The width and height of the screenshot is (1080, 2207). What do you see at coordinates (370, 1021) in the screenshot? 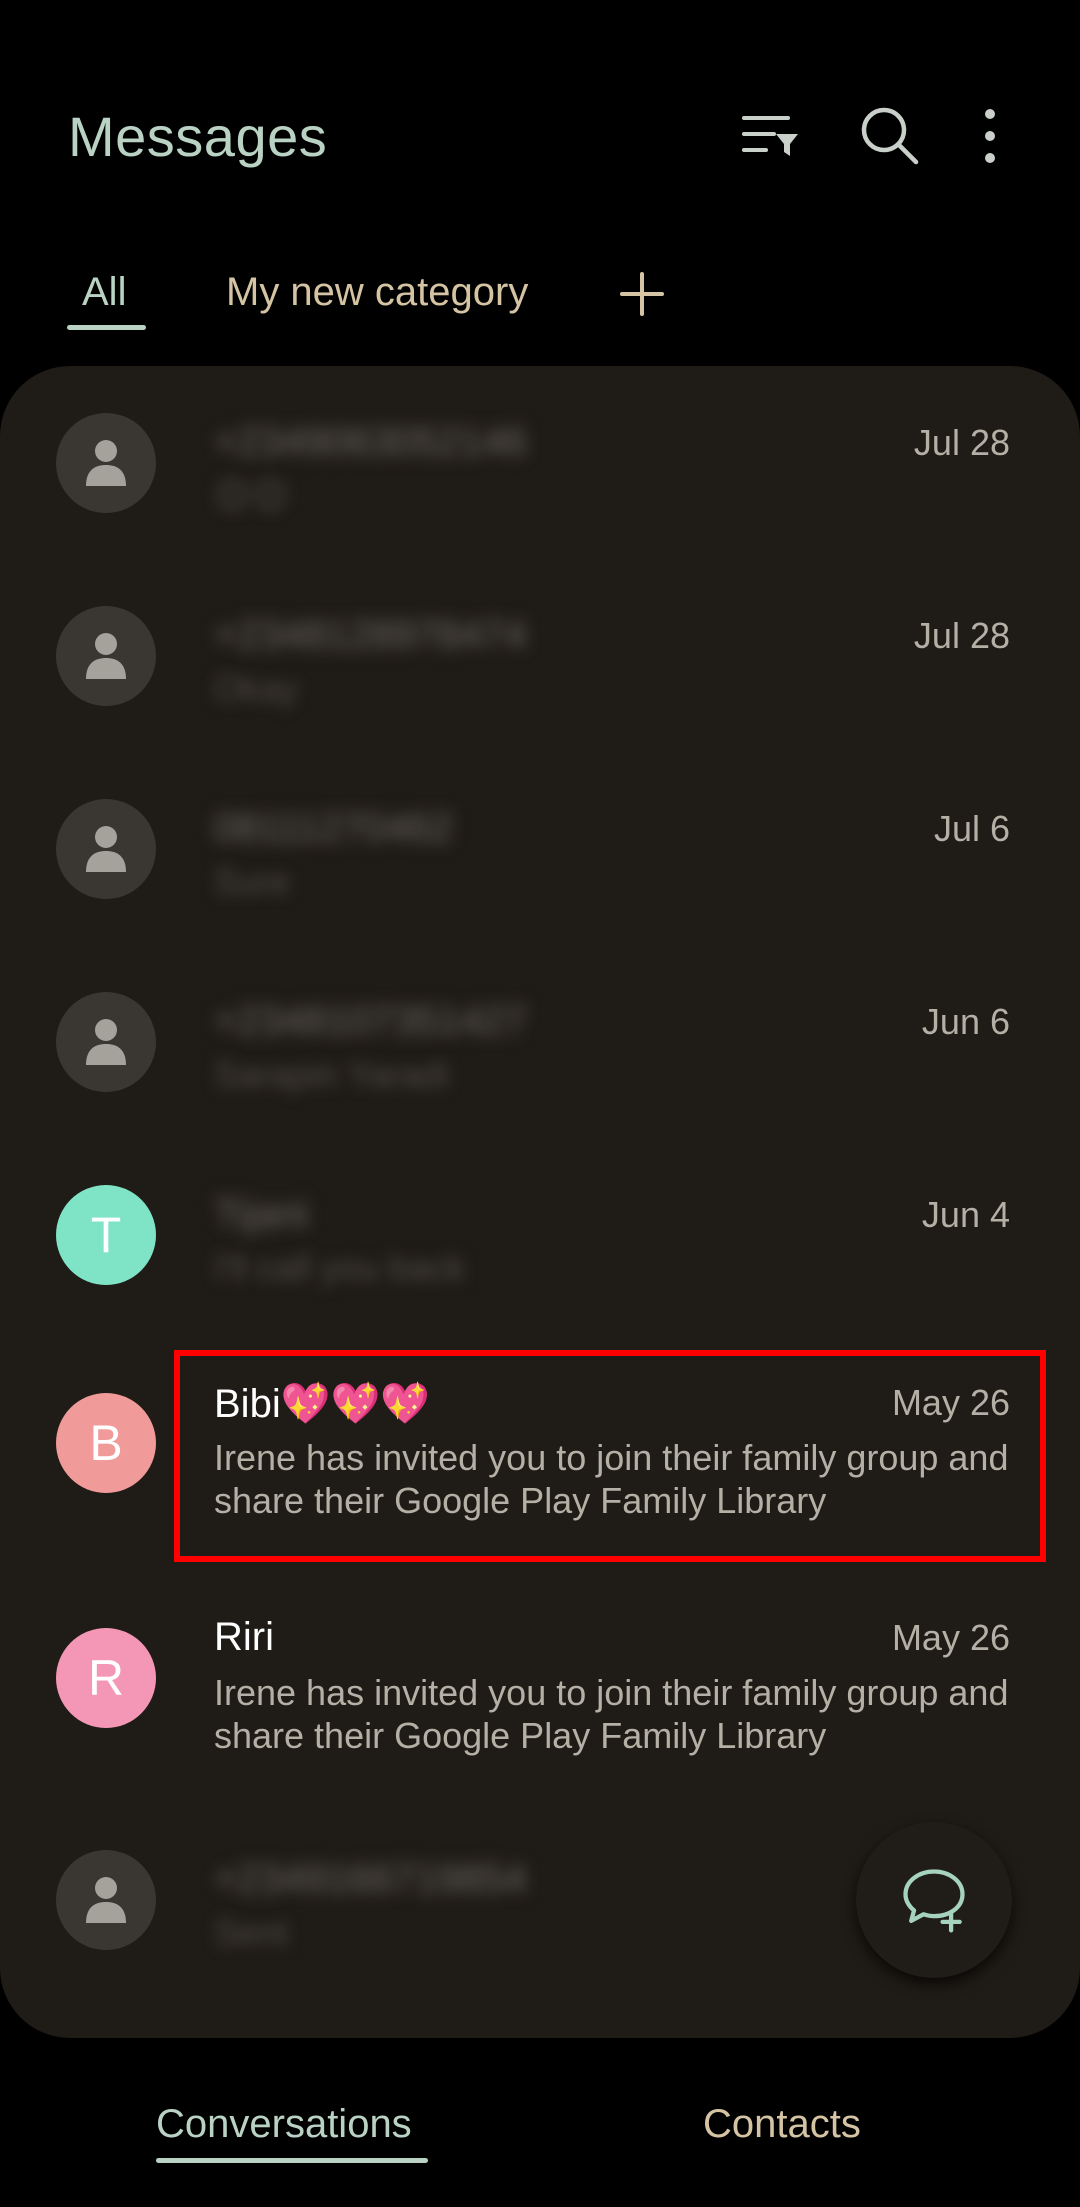
I see `conversation-name: +2348107351427` at bounding box center [370, 1021].